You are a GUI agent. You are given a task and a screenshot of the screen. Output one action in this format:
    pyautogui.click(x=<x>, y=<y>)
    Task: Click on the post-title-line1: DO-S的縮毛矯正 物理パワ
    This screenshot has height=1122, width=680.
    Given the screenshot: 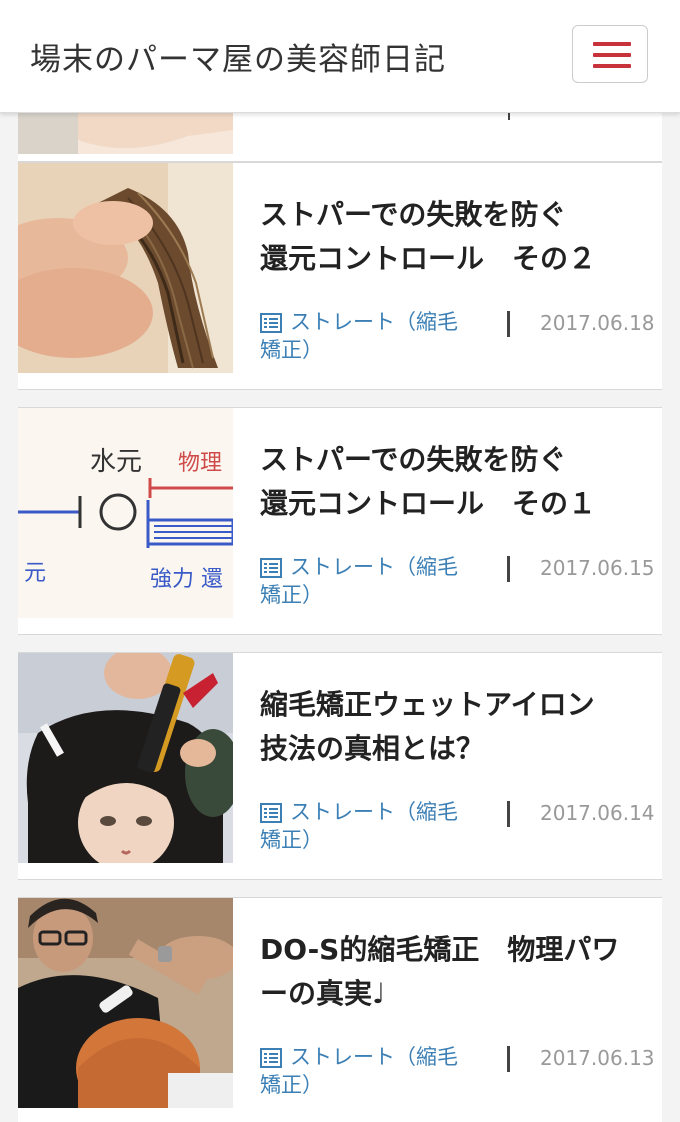 What is the action you would take?
    pyautogui.click(x=440, y=949)
    